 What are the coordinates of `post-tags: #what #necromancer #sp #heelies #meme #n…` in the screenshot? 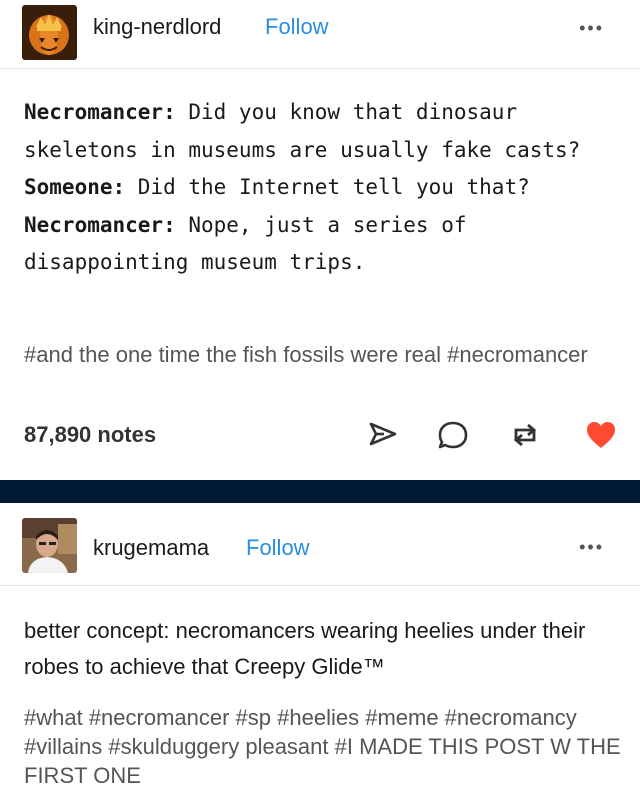 It's located at (324, 746).